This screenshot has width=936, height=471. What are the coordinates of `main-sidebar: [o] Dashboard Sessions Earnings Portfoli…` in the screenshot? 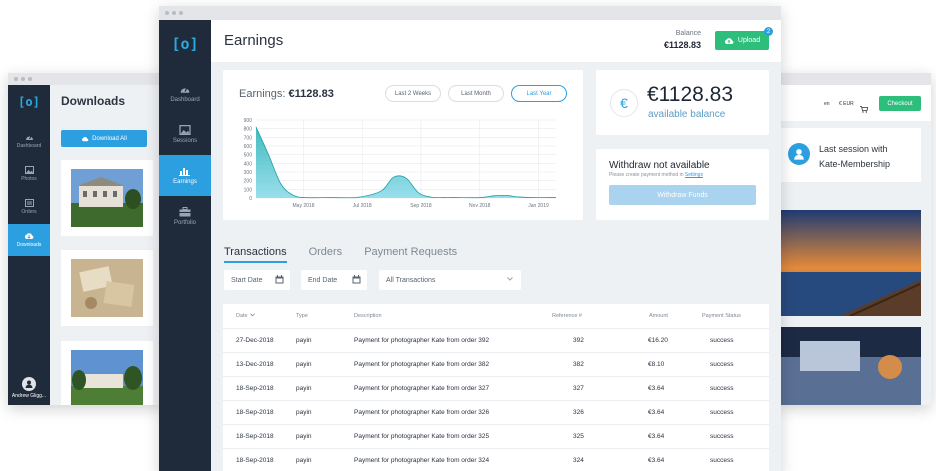 It's located at (185, 245).